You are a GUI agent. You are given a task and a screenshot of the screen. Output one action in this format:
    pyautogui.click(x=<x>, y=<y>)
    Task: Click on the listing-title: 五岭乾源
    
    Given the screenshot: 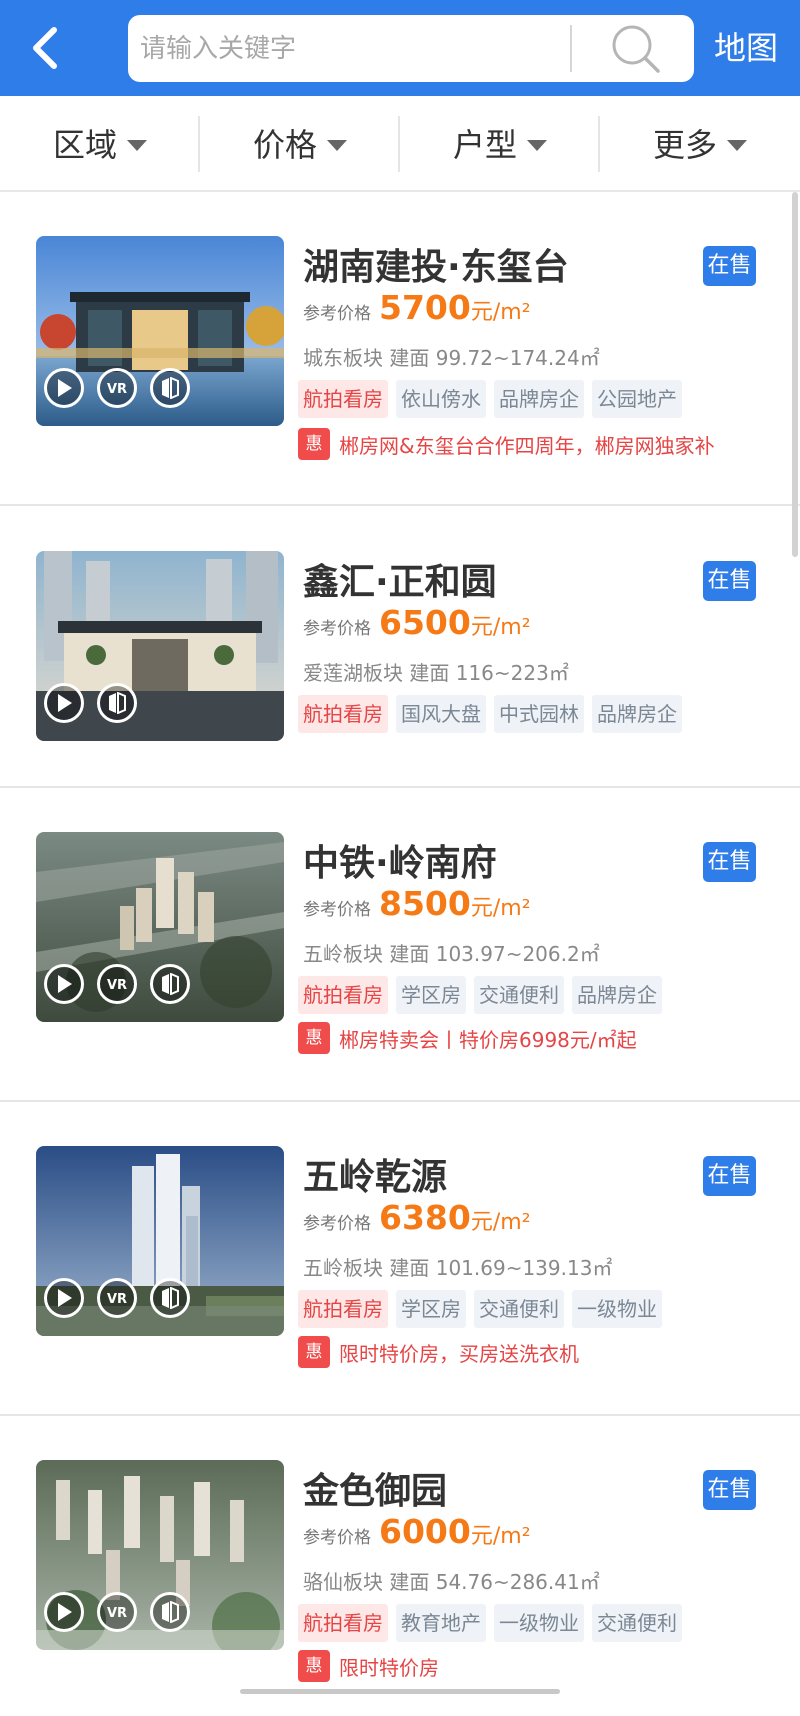 What is the action you would take?
    pyautogui.click(x=375, y=1174)
    